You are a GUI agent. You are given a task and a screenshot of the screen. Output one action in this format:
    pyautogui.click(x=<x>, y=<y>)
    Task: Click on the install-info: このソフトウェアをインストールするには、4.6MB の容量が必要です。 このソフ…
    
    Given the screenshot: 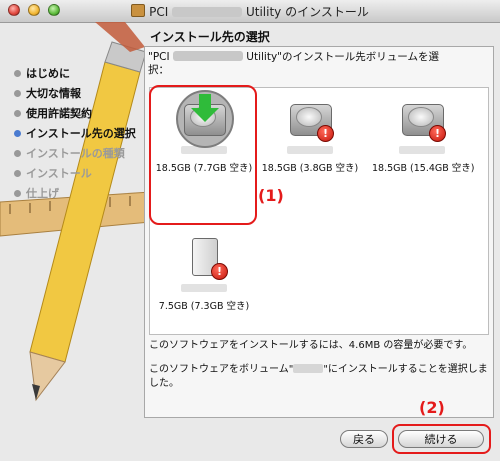 What is the action you would take?
    pyautogui.click(x=319, y=370)
    